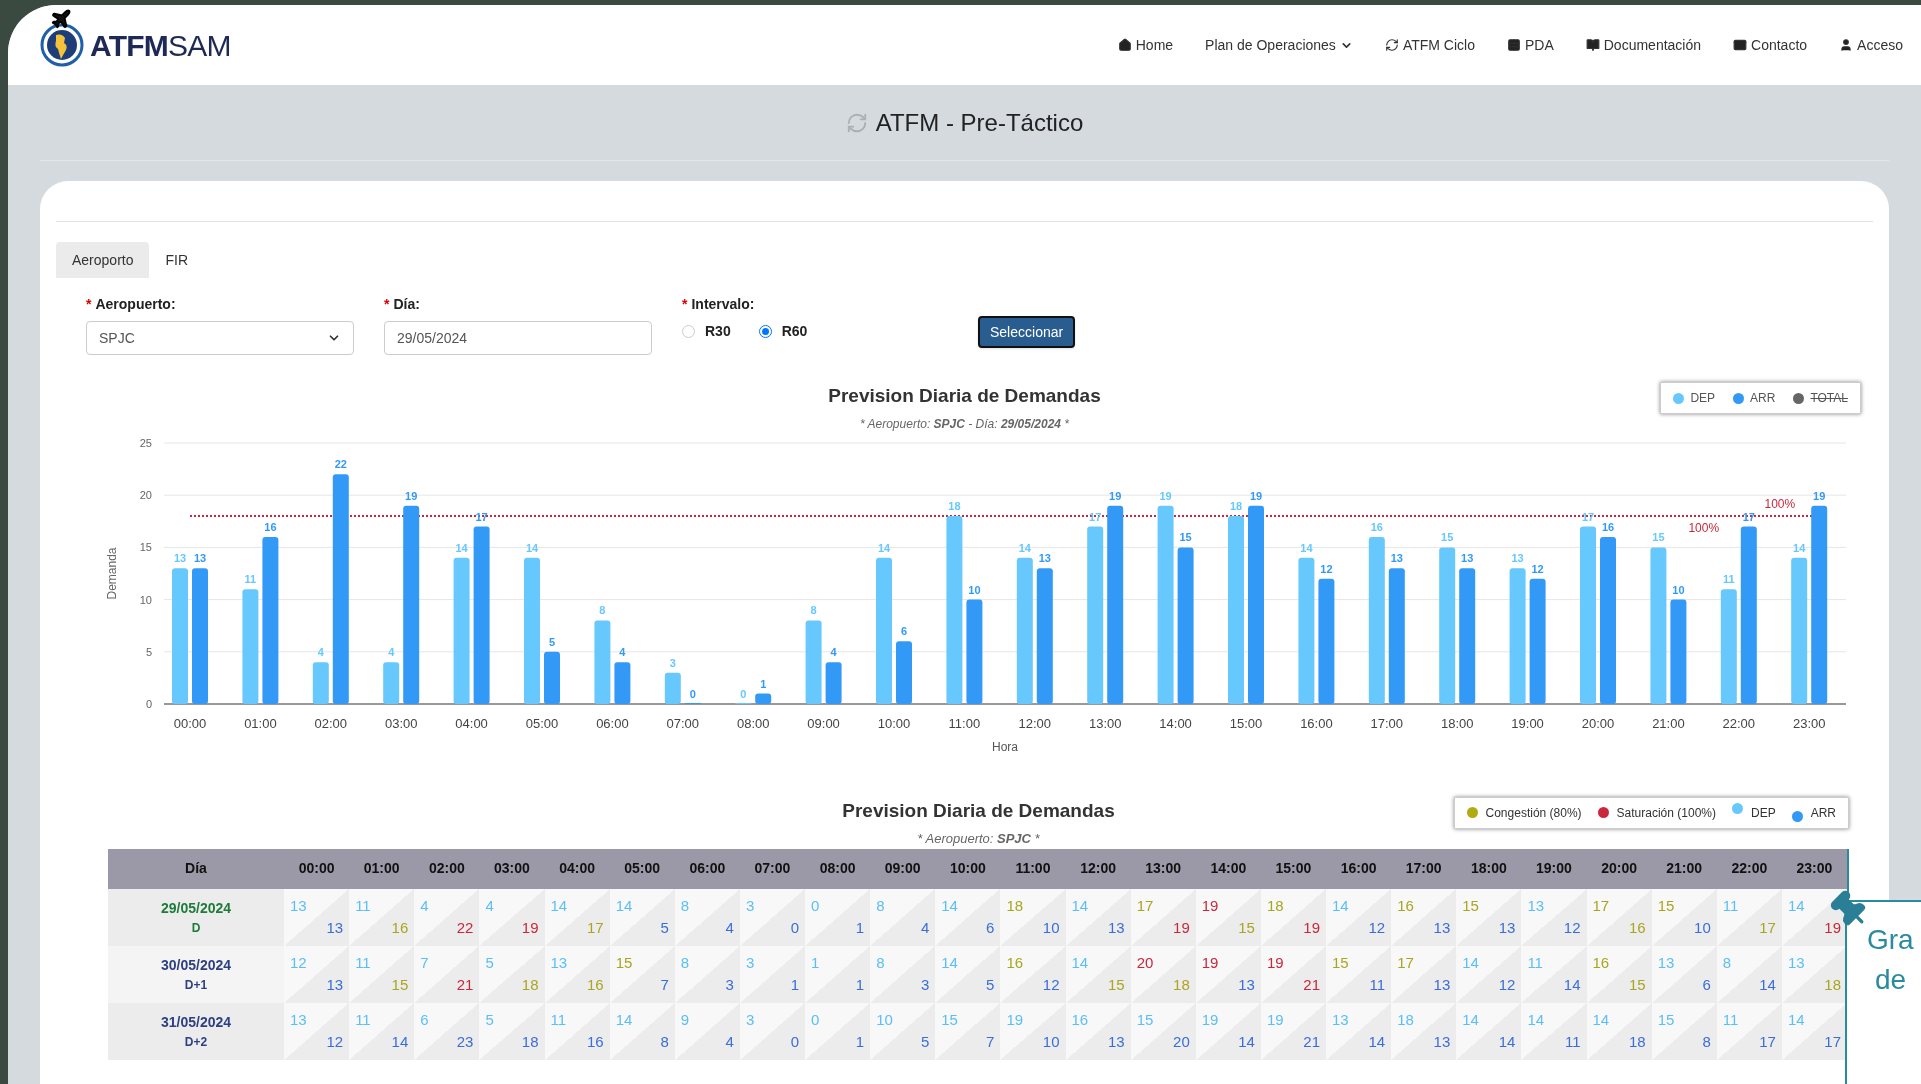 This screenshot has height=1084, width=1921. Describe the element at coordinates (1704, 527) in the screenshot. I see `capacity-label: 100%` at that location.